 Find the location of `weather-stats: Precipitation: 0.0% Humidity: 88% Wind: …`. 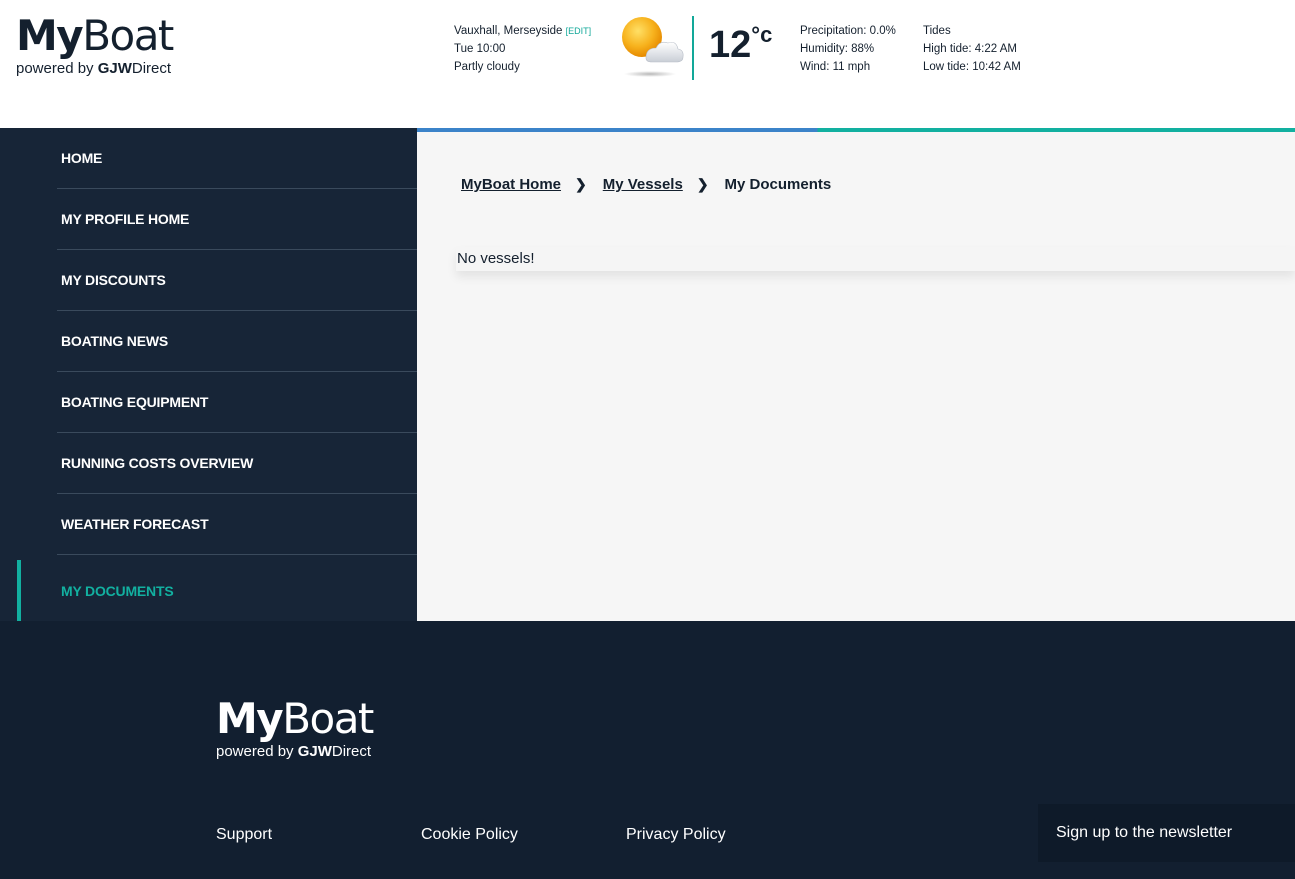

weather-stats: Precipitation: 0.0% Humidity: 88% Wind: … is located at coordinates (848, 49).